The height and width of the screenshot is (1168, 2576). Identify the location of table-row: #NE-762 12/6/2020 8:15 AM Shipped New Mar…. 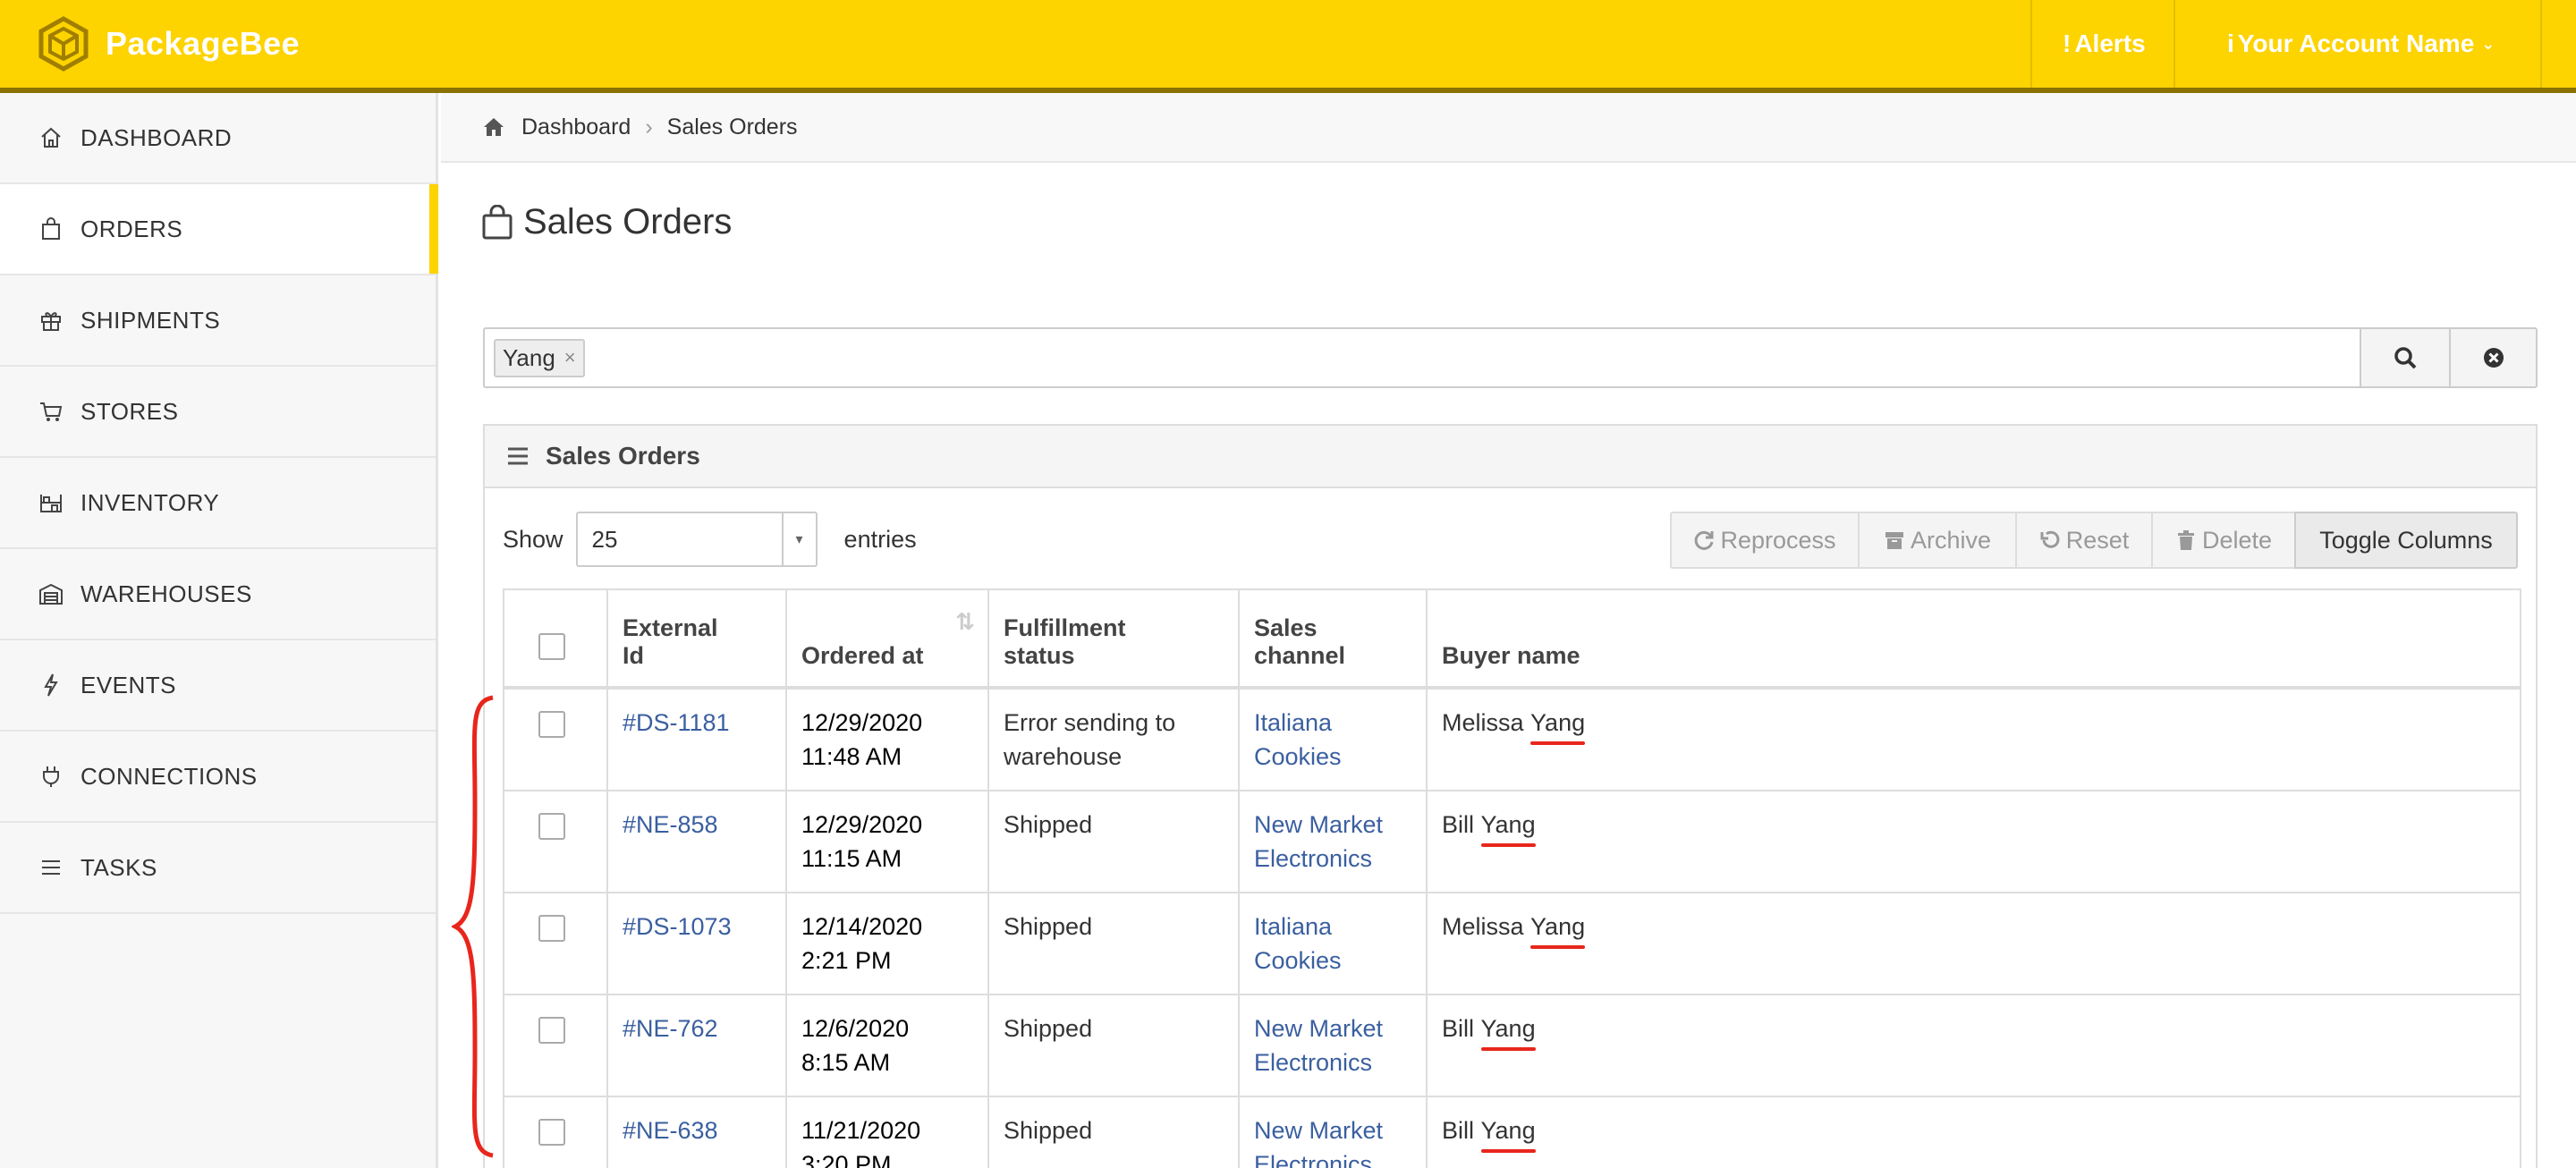
(1512, 1045).